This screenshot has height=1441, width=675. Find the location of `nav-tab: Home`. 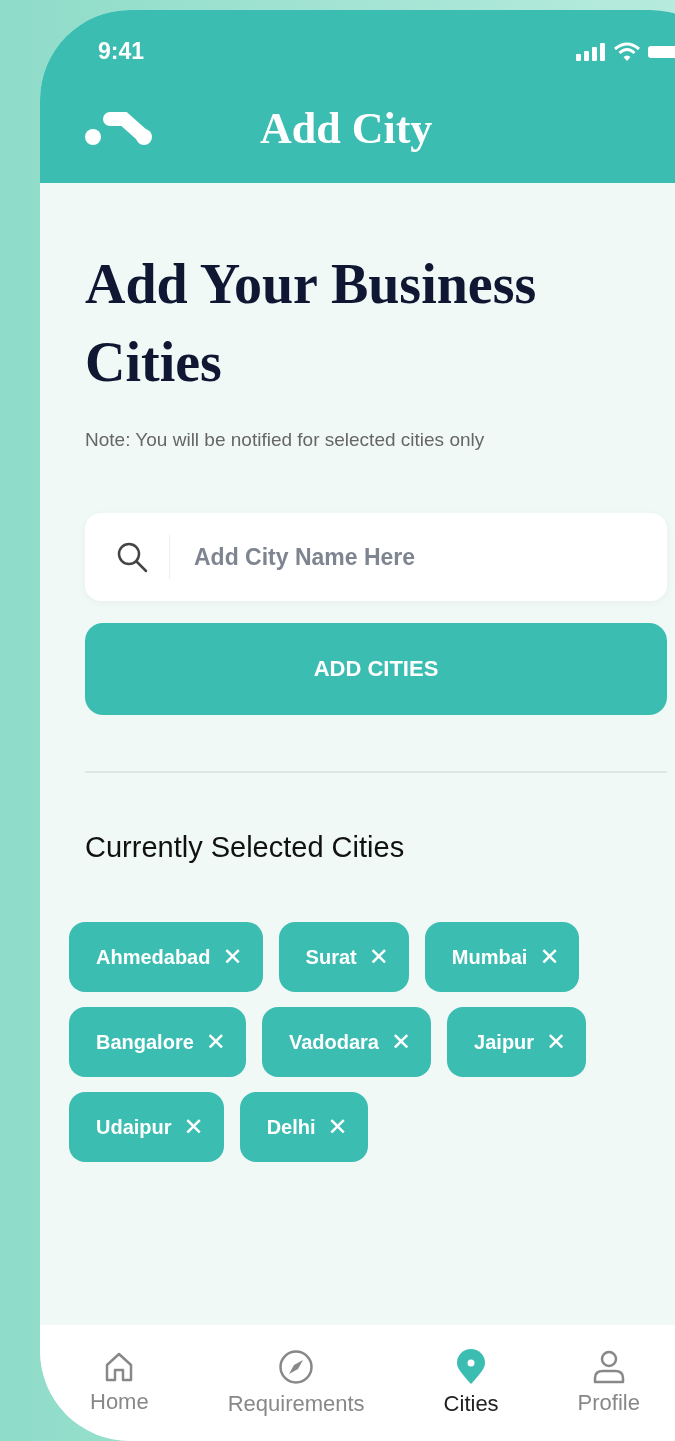

nav-tab: Home is located at coordinates (119, 1383).